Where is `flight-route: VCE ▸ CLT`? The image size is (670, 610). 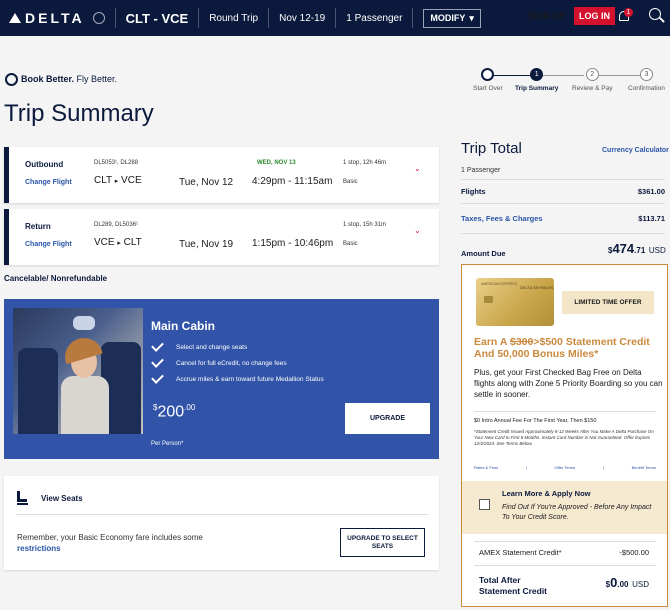
flight-route: VCE ▸ CLT is located at coordinates (118, 242).